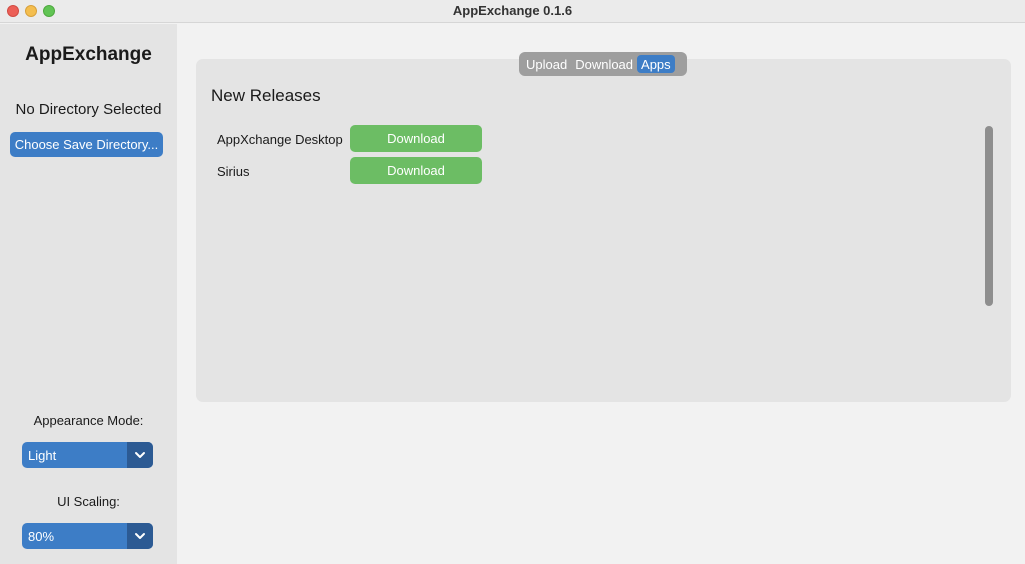 This screenshot has width=1025, height=564. I want to click on ui-scaling-value: 80%, so click(41, 536).